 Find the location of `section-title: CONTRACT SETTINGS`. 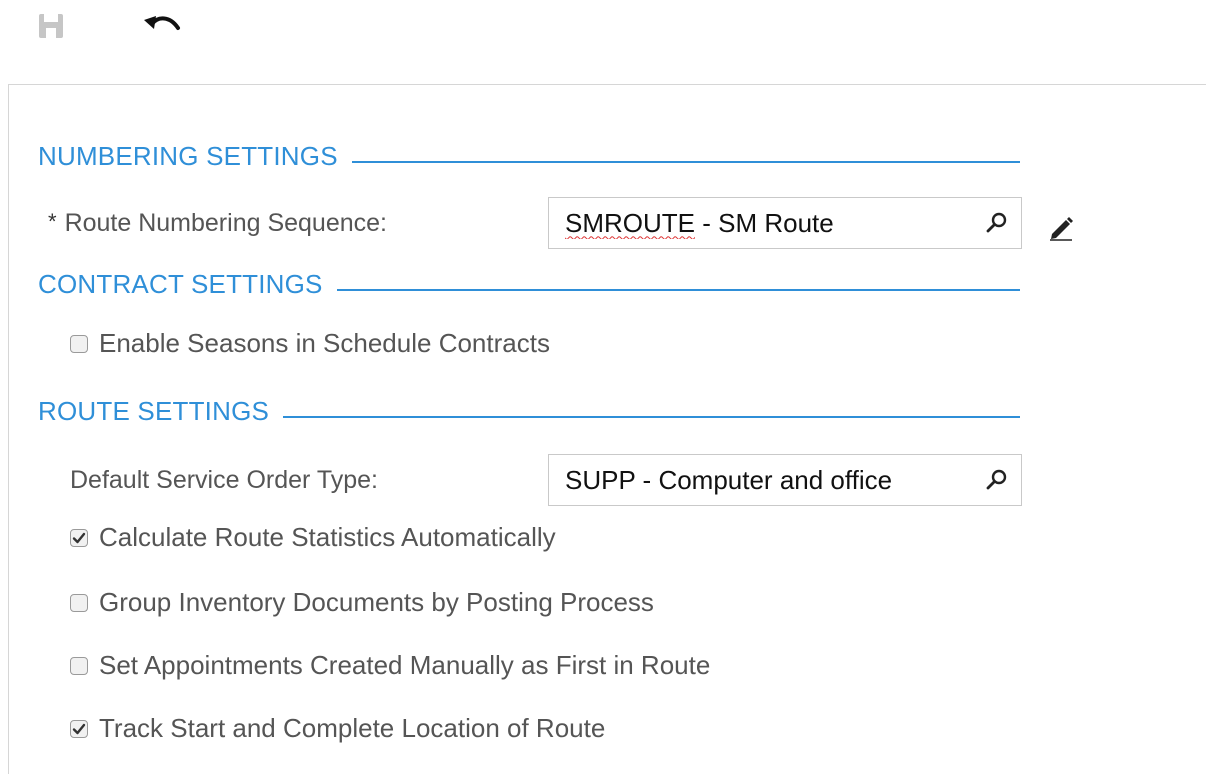

section-title: CONTRACT SETTINGS is located at coordinates (180, 283).